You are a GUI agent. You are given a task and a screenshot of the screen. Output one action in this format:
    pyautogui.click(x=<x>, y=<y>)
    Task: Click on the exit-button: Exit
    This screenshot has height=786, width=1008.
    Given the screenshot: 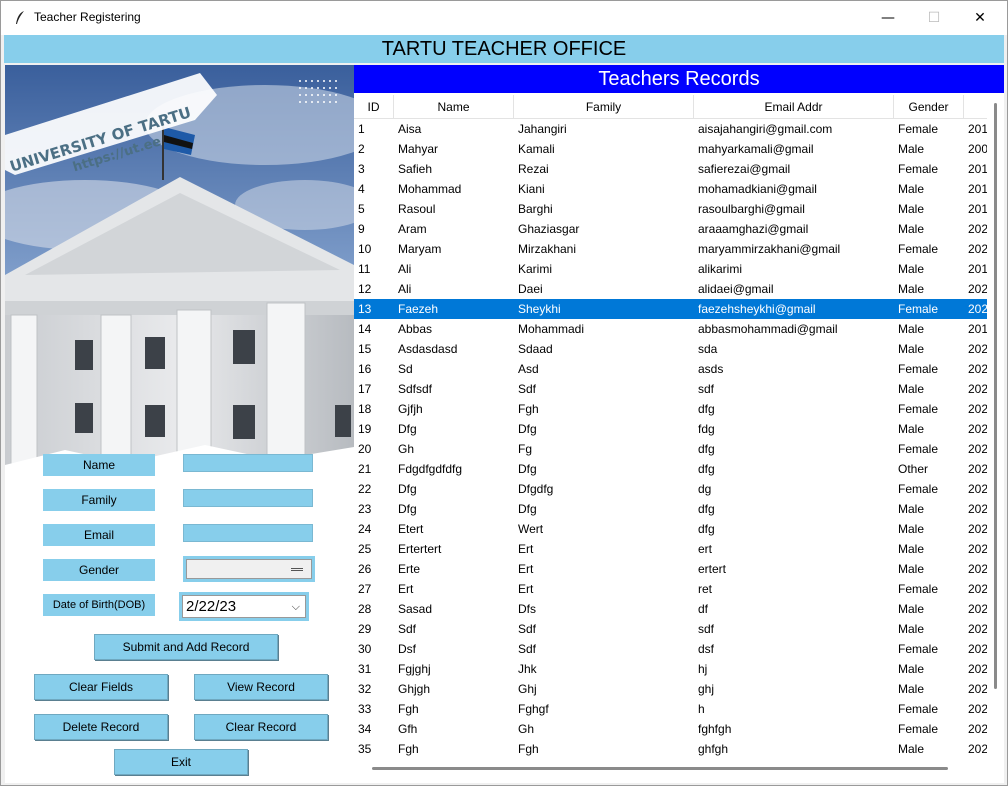 What is the action you would take?
    pyautogui.click(x=181, y=762)
    